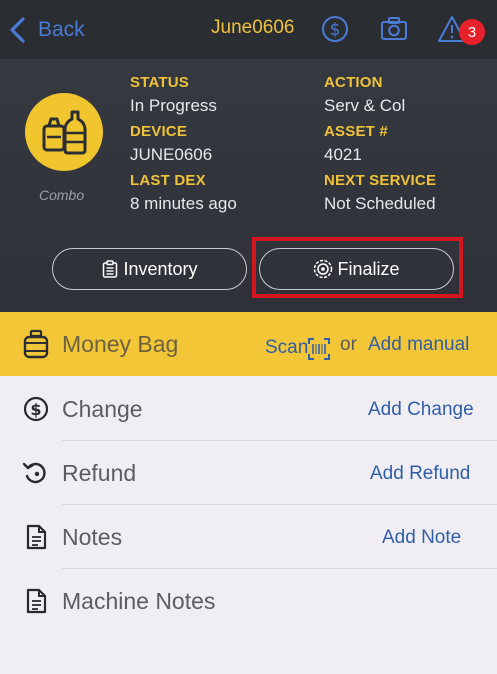  Describe the element at coordinates (183, 203) in the screenshot. I see `last-dex-value: 8 minutes ago` at that location.